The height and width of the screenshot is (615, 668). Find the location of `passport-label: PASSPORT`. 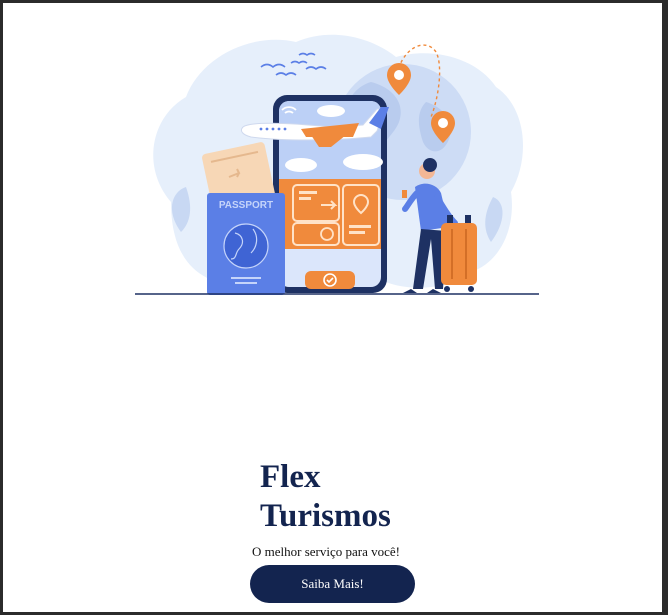

passport-label: PASSPORT is located at coordinates (246, 205).